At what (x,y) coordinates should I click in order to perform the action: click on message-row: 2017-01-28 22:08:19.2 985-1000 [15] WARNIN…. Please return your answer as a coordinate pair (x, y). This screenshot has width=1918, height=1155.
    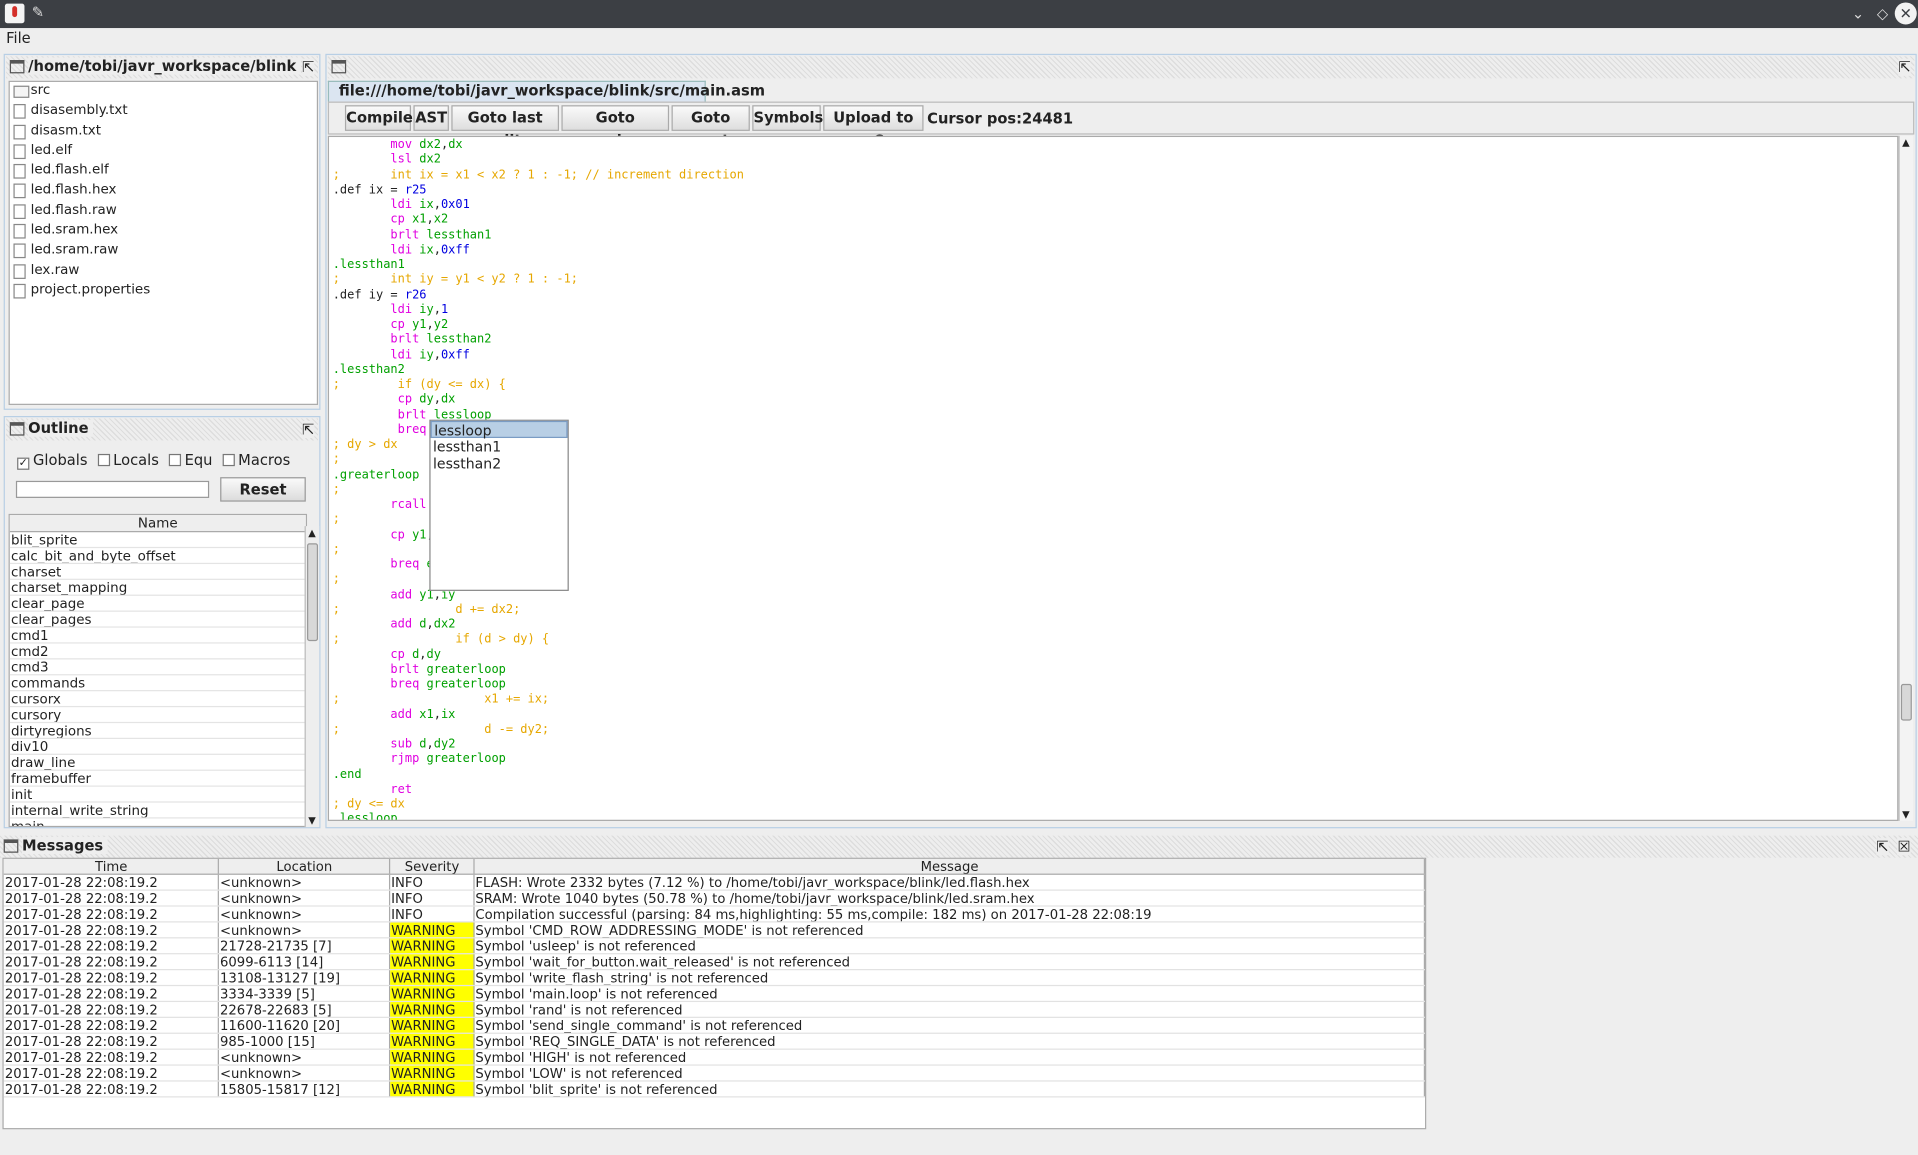
    Looking at the image, I should click on (714, 1041).